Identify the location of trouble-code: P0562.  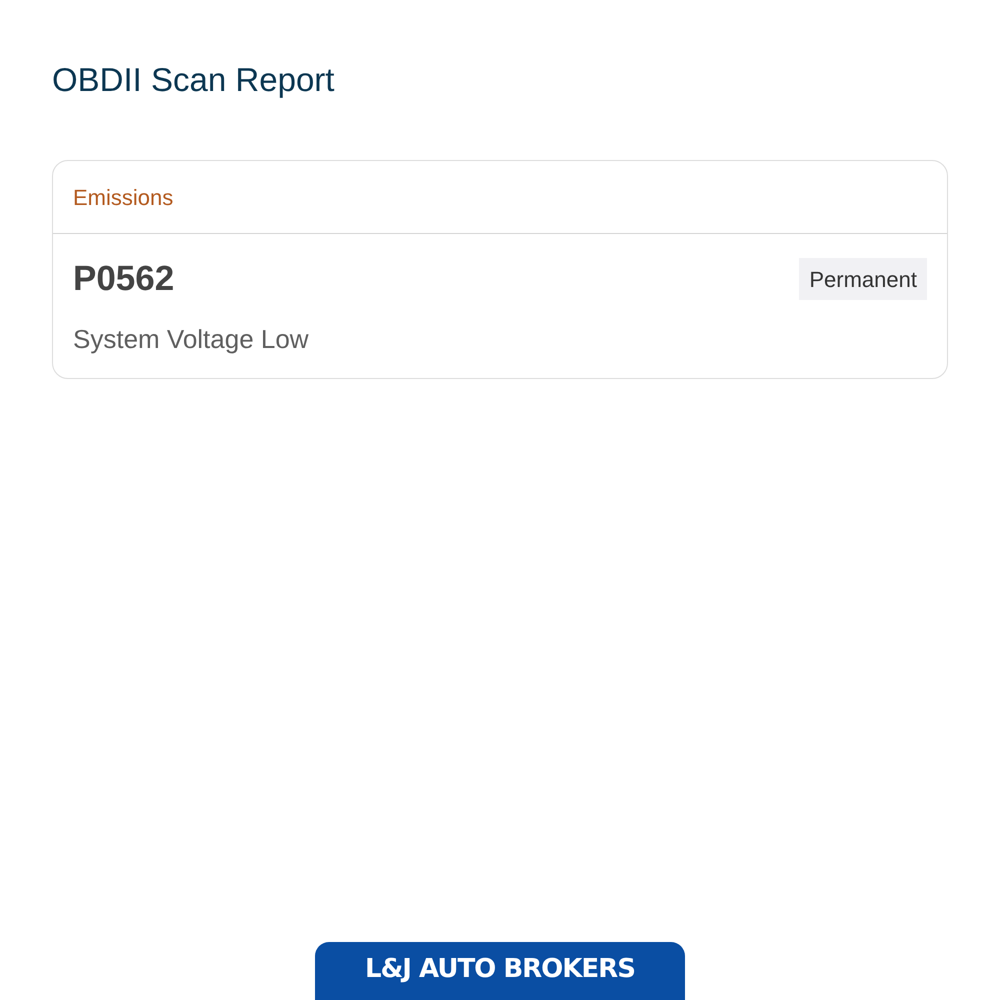
(123, 279).